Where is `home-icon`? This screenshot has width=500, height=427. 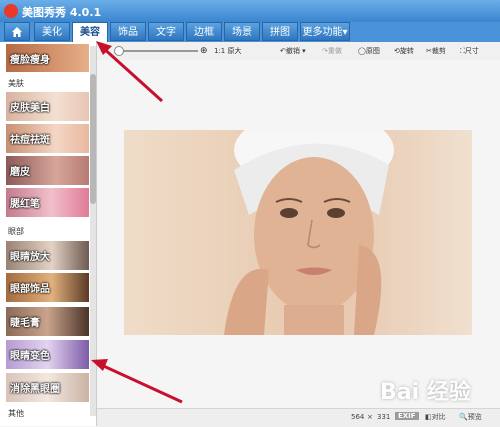
home-icon is located at coordinates (17, 32).